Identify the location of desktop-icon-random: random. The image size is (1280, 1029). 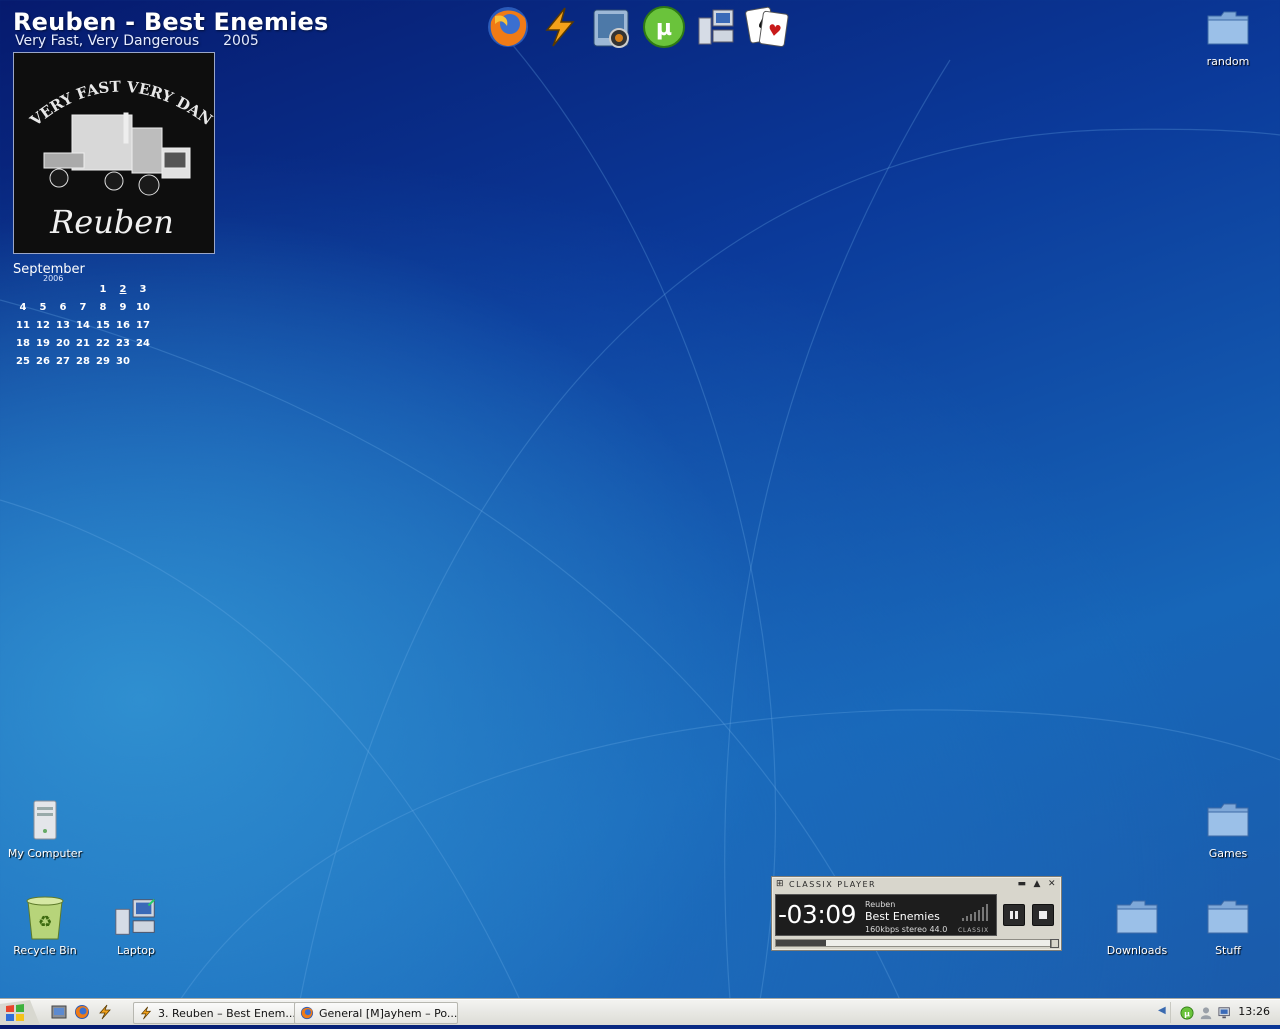
(1228, 36).